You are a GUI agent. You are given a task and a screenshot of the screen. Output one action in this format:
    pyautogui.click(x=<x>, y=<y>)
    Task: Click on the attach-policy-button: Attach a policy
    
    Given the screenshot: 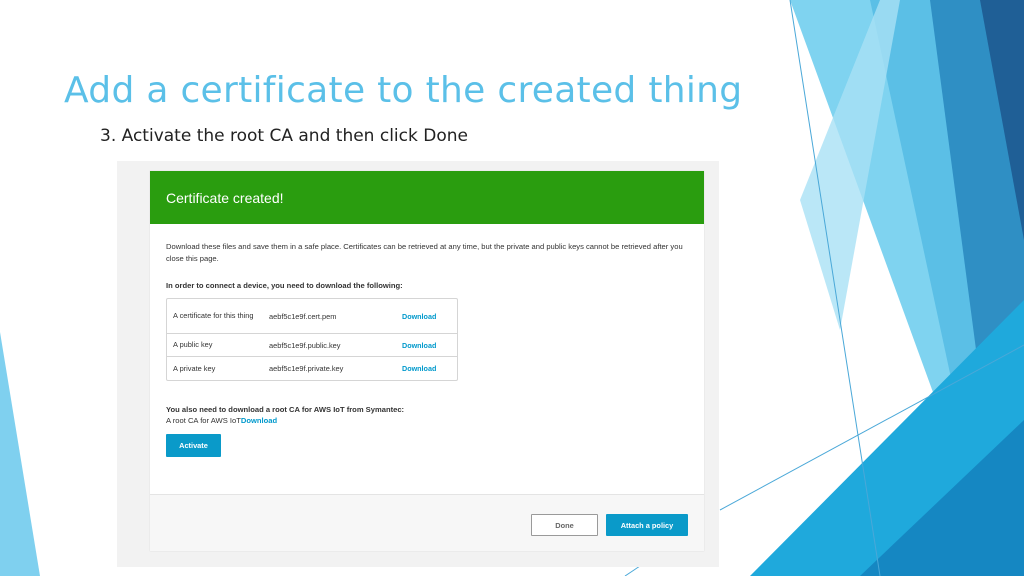 What is the action you would take?
    pyautogui.click(x=647, y=525)
    